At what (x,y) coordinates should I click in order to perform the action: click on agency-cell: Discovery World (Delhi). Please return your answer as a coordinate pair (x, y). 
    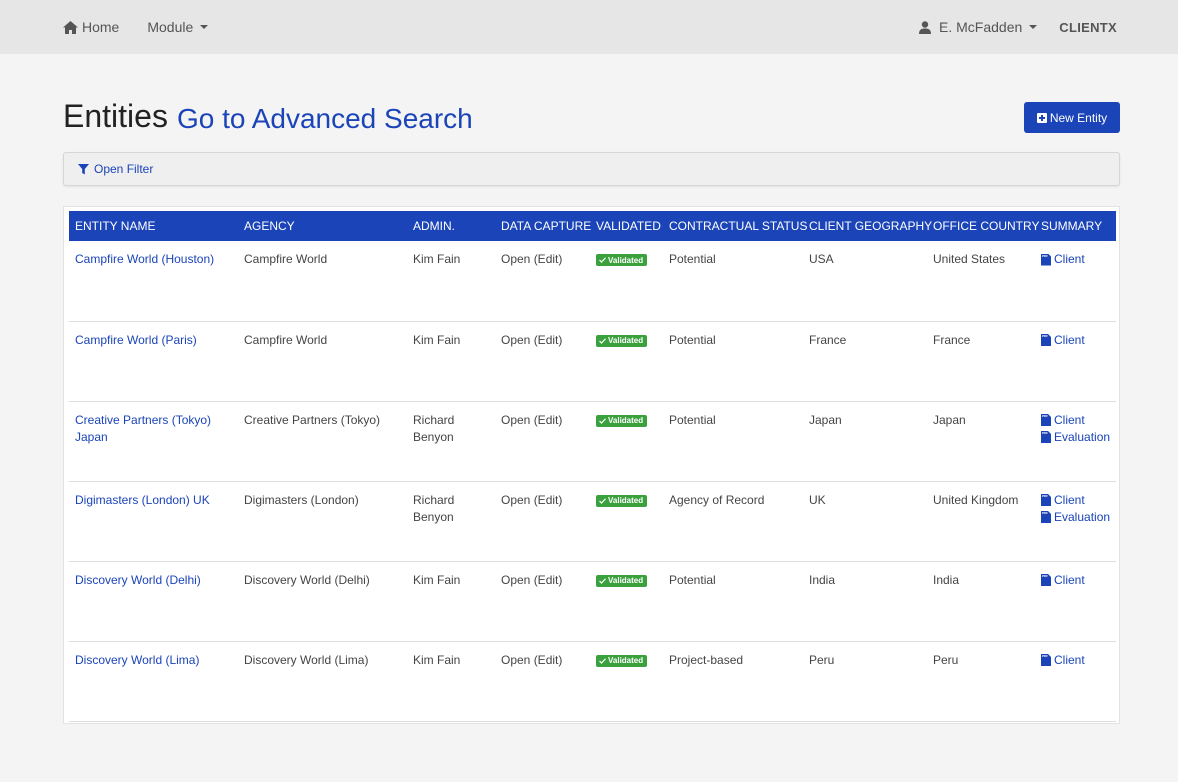
    Looking at the image, I should click on (307, 579).